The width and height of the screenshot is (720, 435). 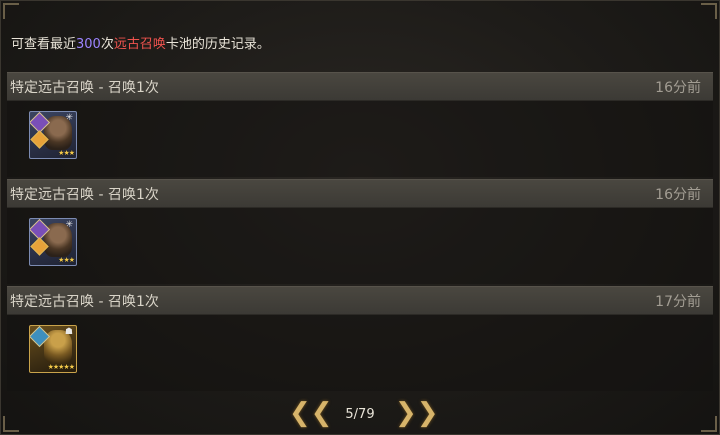 I want to click on history-intro-text: 可查看最近300次远古召唤卡池的历史记录。, so click(x=140, y=42).